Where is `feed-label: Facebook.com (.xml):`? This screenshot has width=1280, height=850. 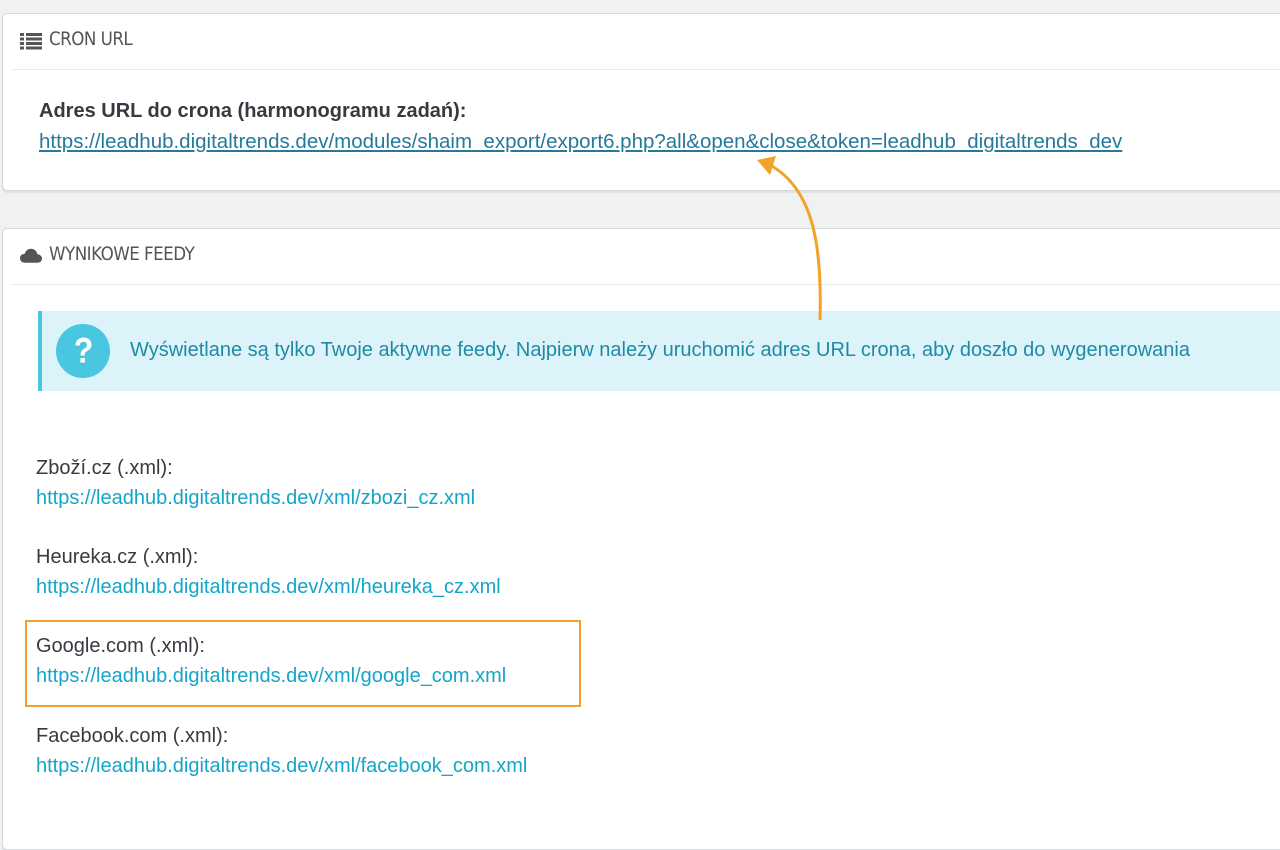
feed-label: Facebook.com (.xml): is located at coordinates (132, 736).